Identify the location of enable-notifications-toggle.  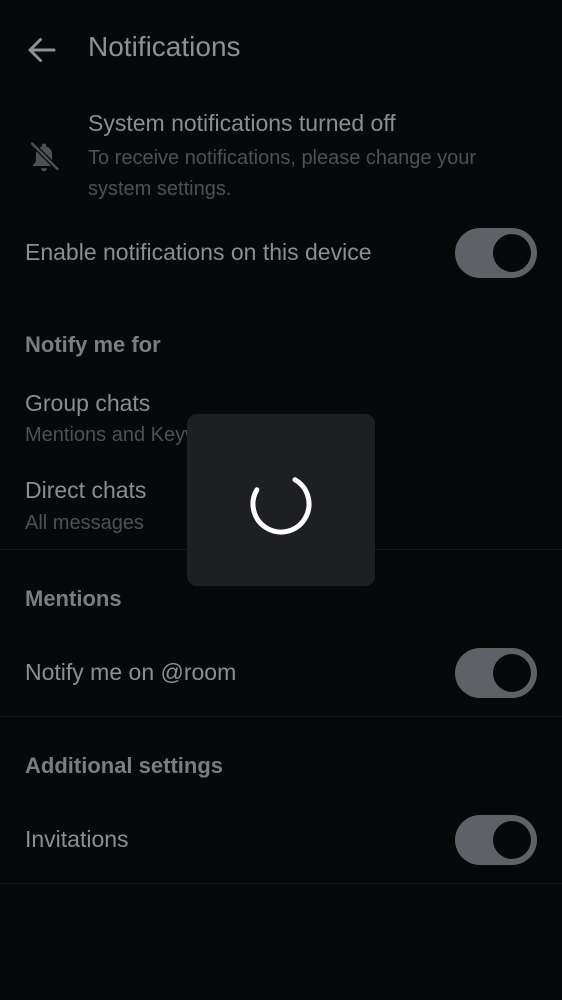
(496, 253).